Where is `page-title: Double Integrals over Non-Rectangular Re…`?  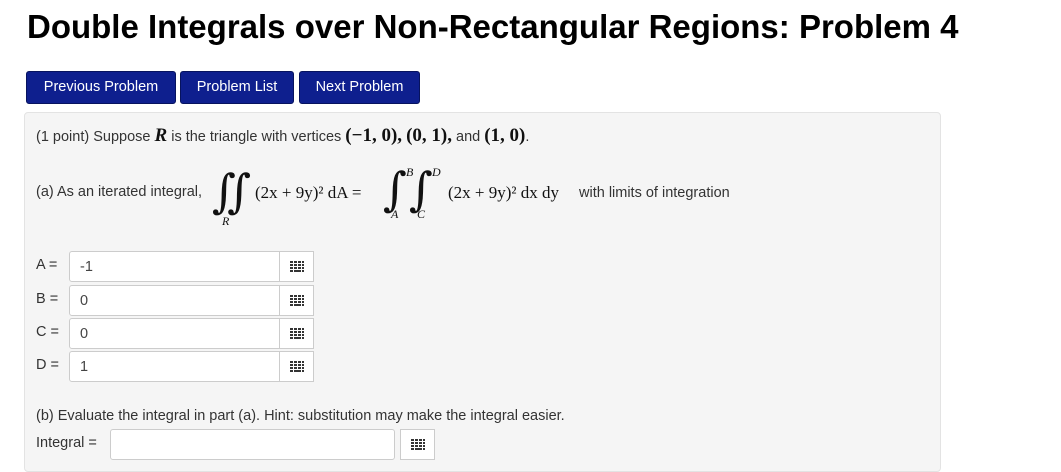 page-title: Double Integrals over Non-Rectangular Re… is located at coordinates (493, 26).